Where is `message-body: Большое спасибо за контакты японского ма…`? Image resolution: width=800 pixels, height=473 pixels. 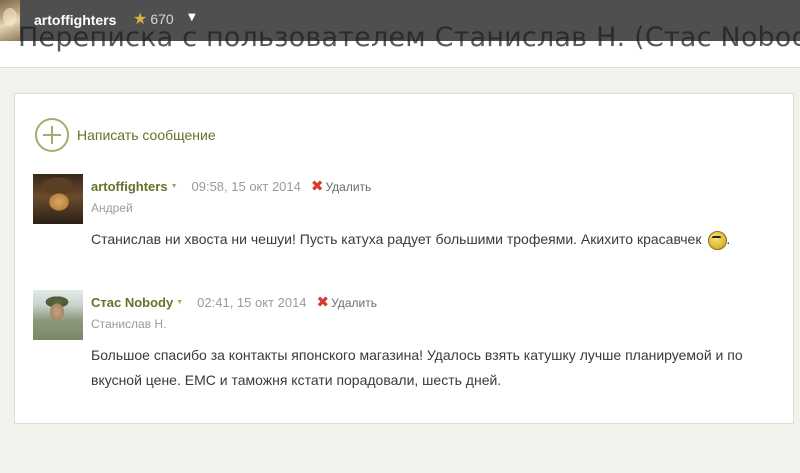
message-body: Большое спасибо за контакты японского ма… is located at coordinates (417, 367).